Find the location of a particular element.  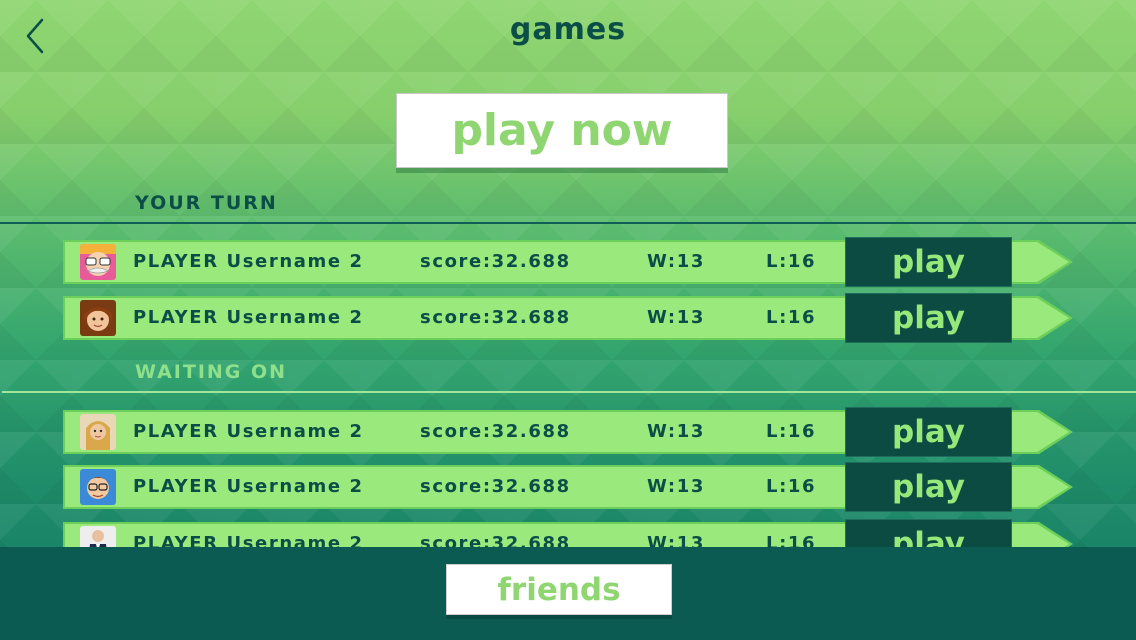

section-your-turn: YOUR TURN is located at coordinates (206, 203).